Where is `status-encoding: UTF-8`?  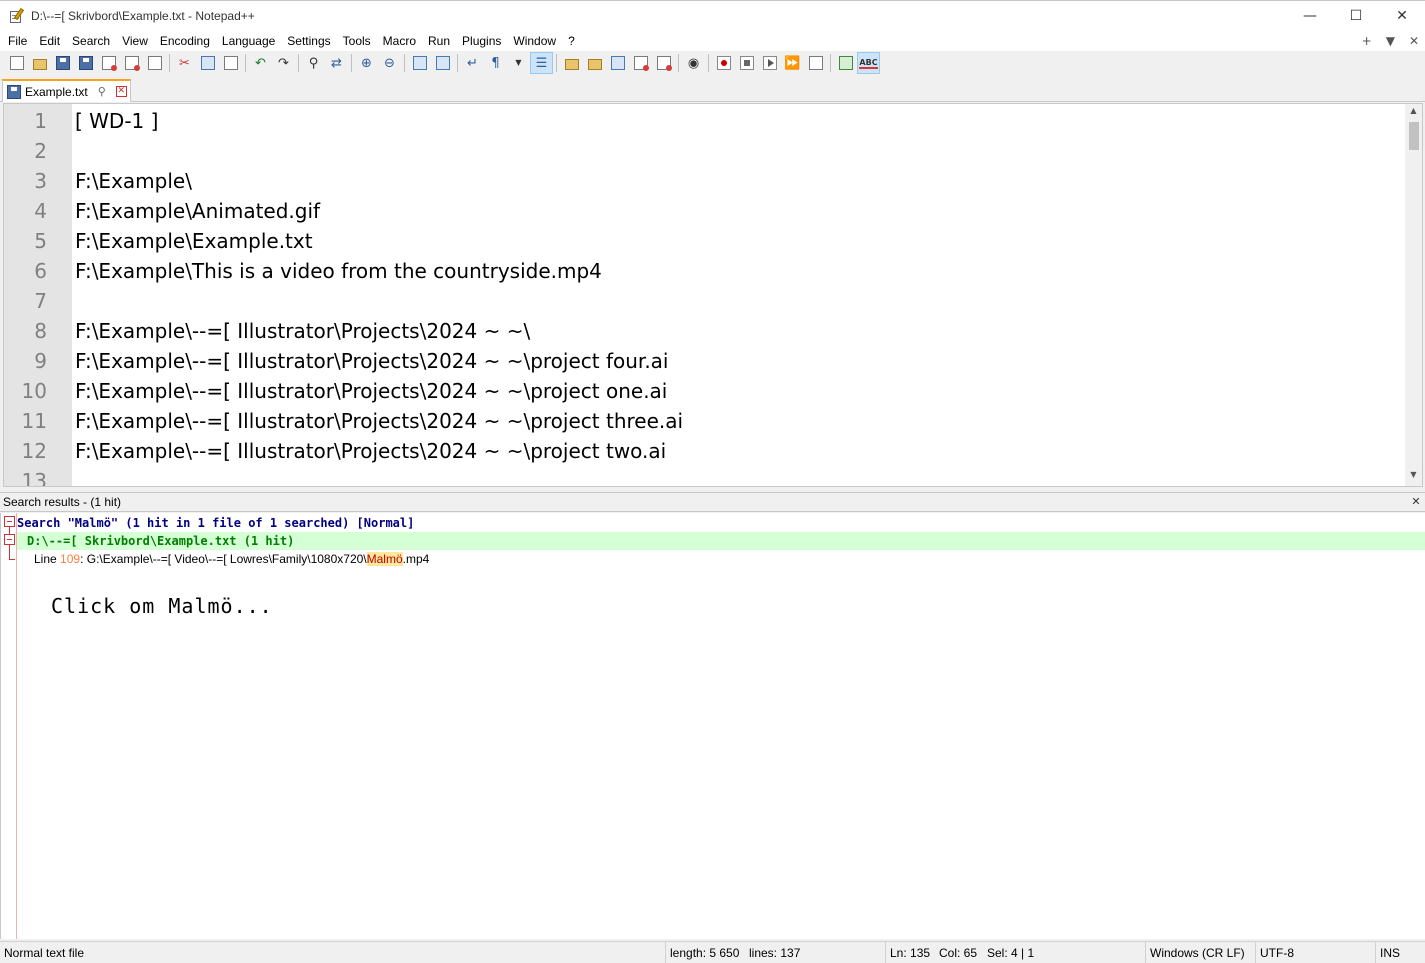
status-encoding: UTF-8 is located at coordinates (1315, 952).